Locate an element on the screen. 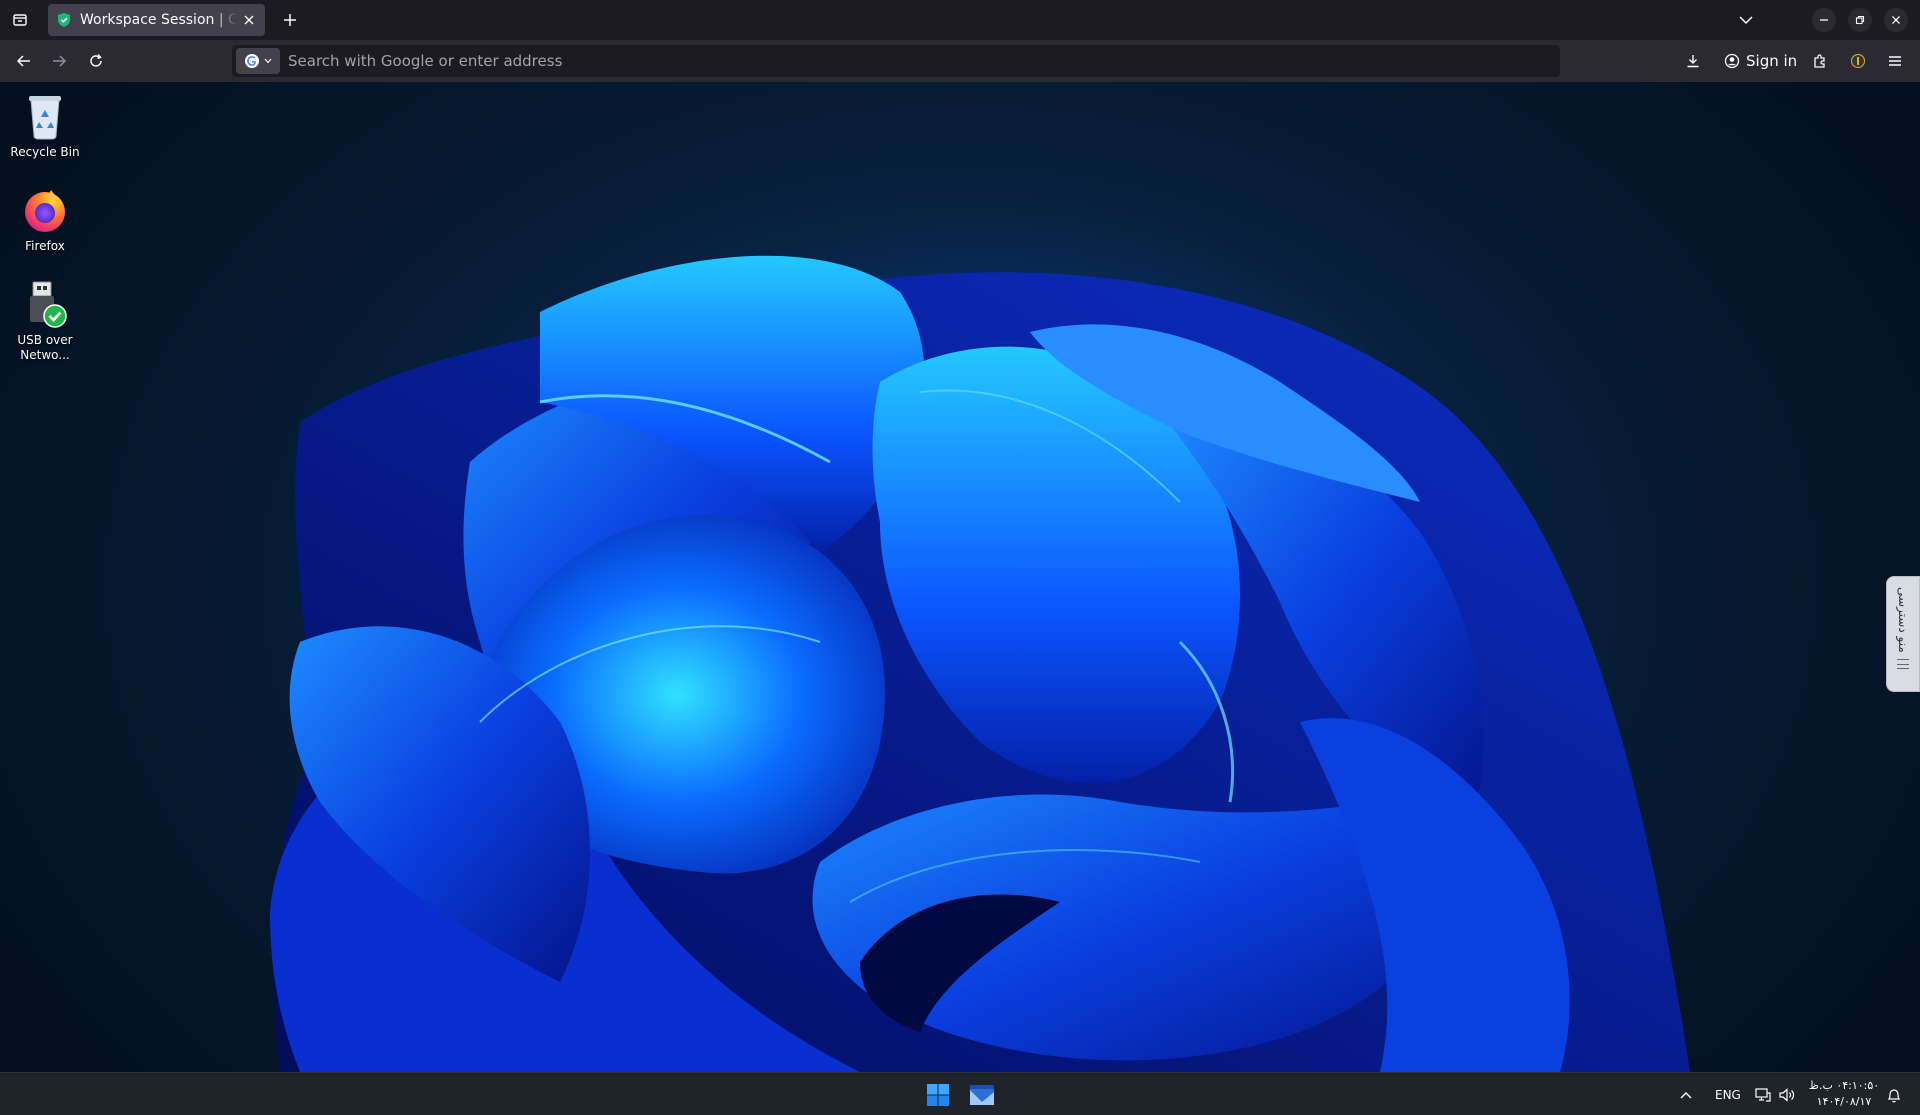 This screenshot has width=1920, height=1115. windows-logo-icon is located at coordinates (938, 1095).